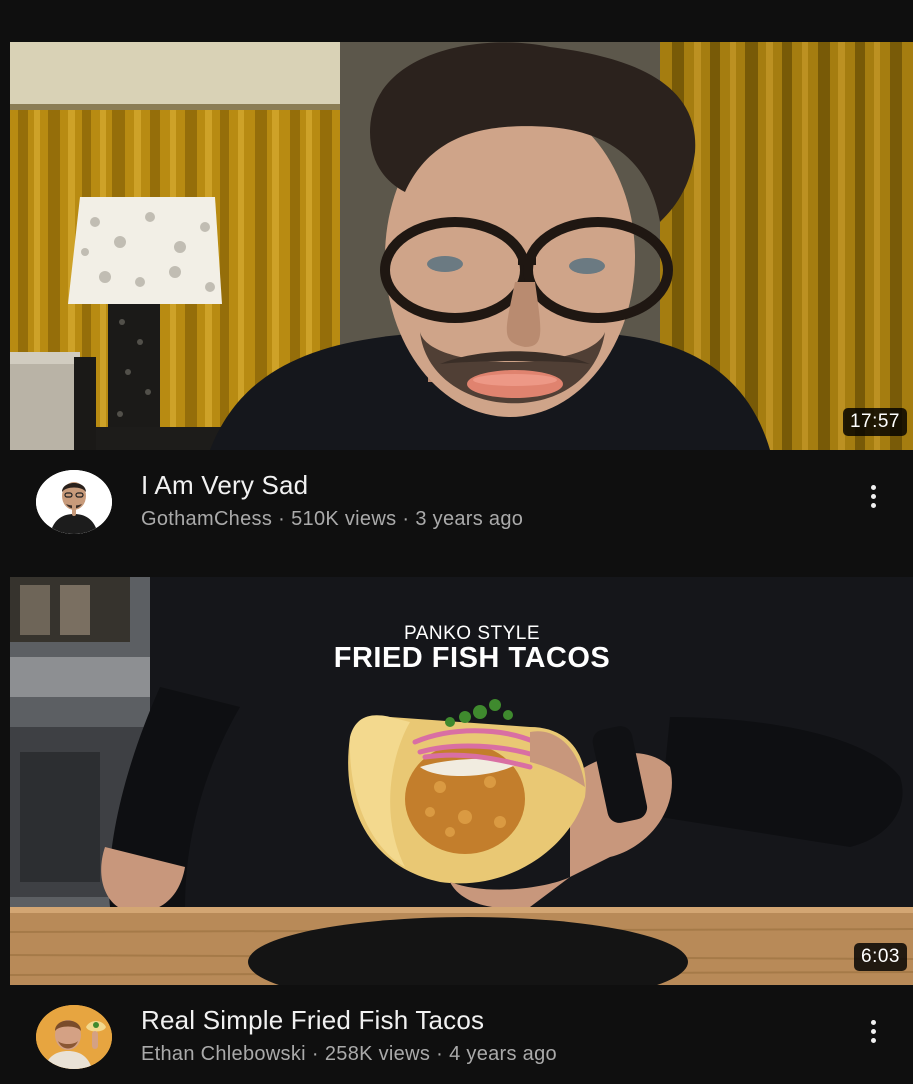  Describe the element at coordinates (880, 957) in the screenshot. I see `video-duration-badge: 6:03` at that location.